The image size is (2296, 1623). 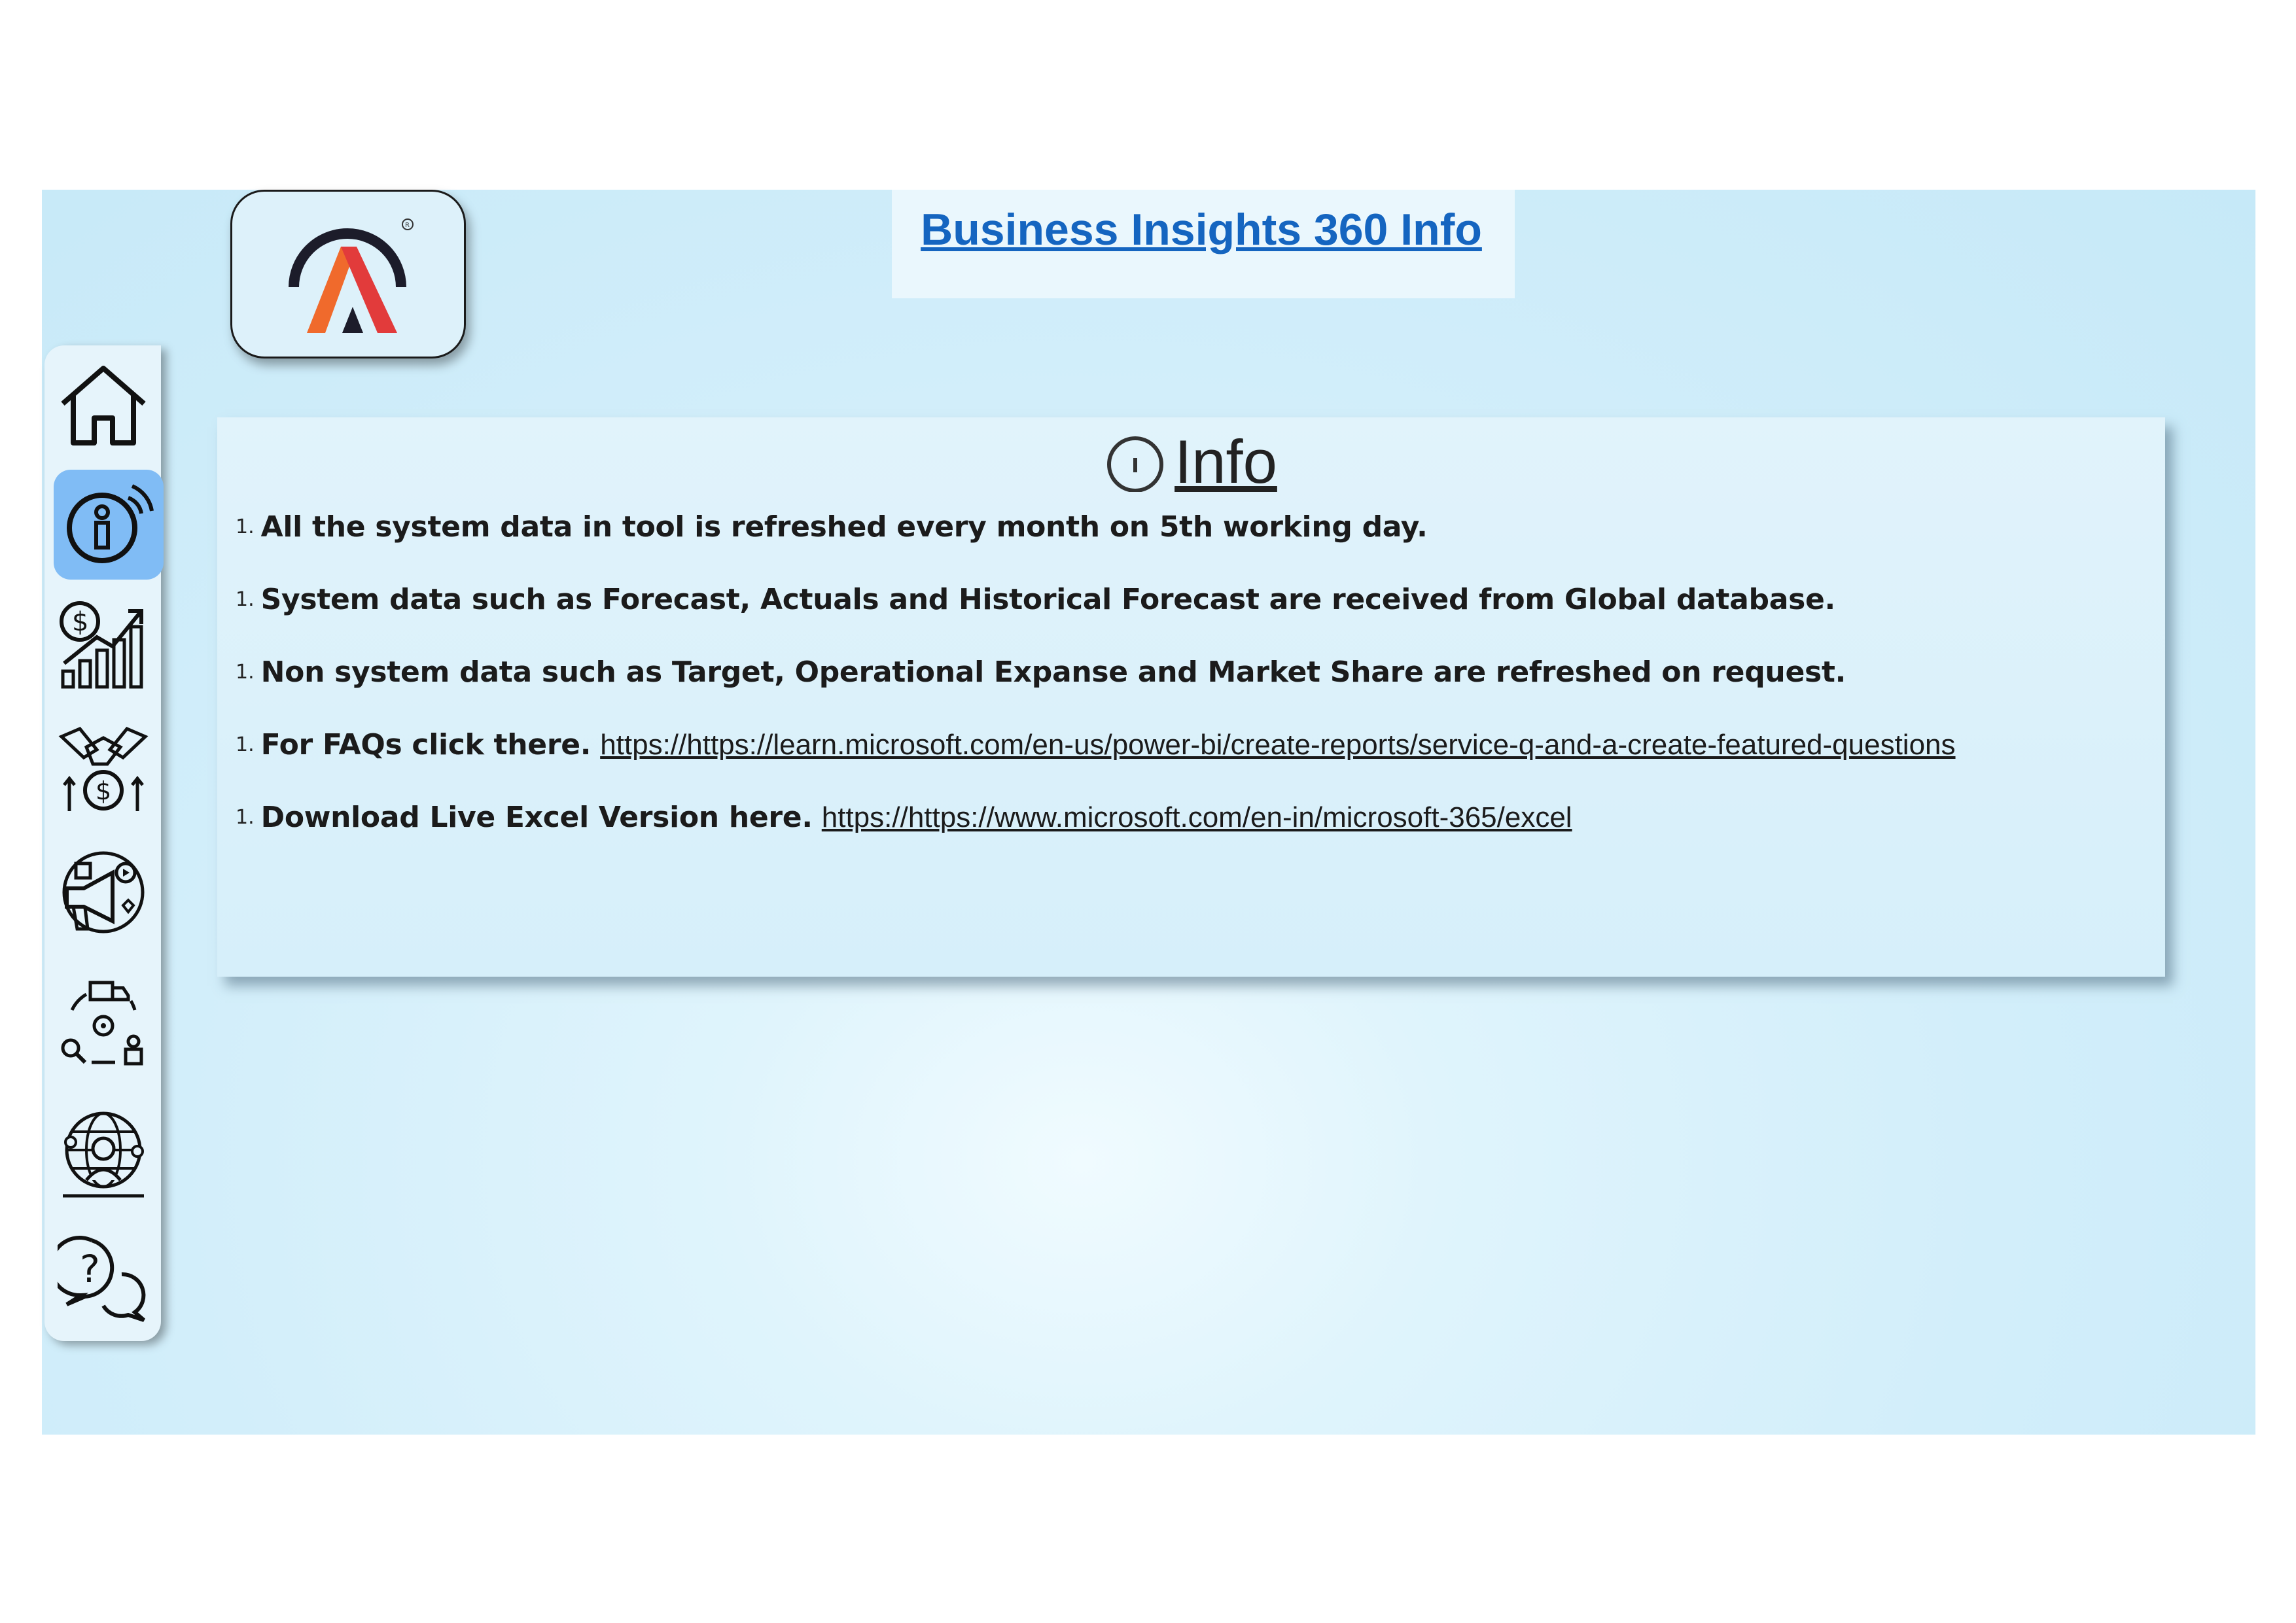 I want to click on sales-handshake-icon: $, so click(x=104, y=769).